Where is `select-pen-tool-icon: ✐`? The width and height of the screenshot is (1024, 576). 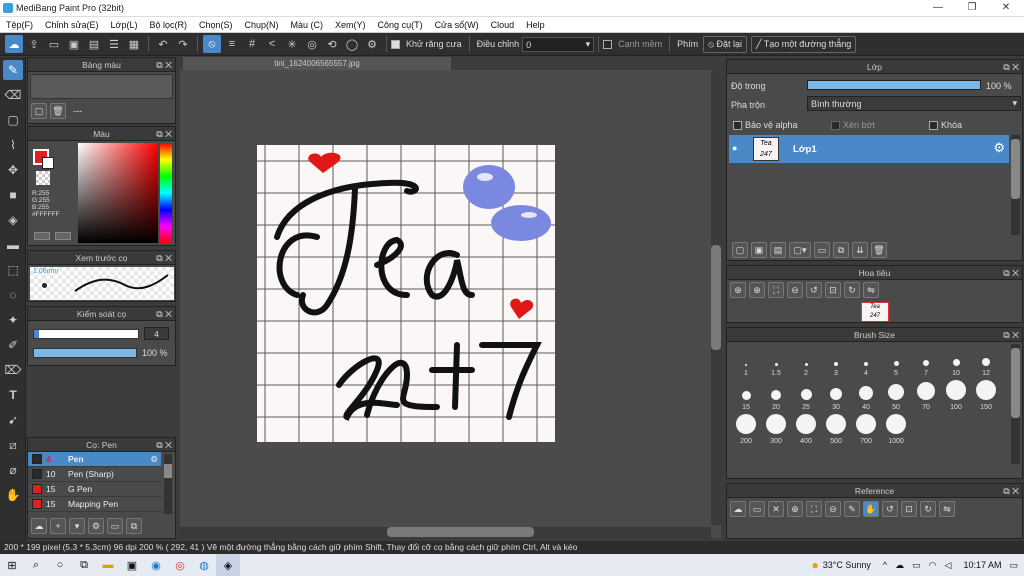
select-pen-tool-icon: ✐ is located at coordinates (13, 345).